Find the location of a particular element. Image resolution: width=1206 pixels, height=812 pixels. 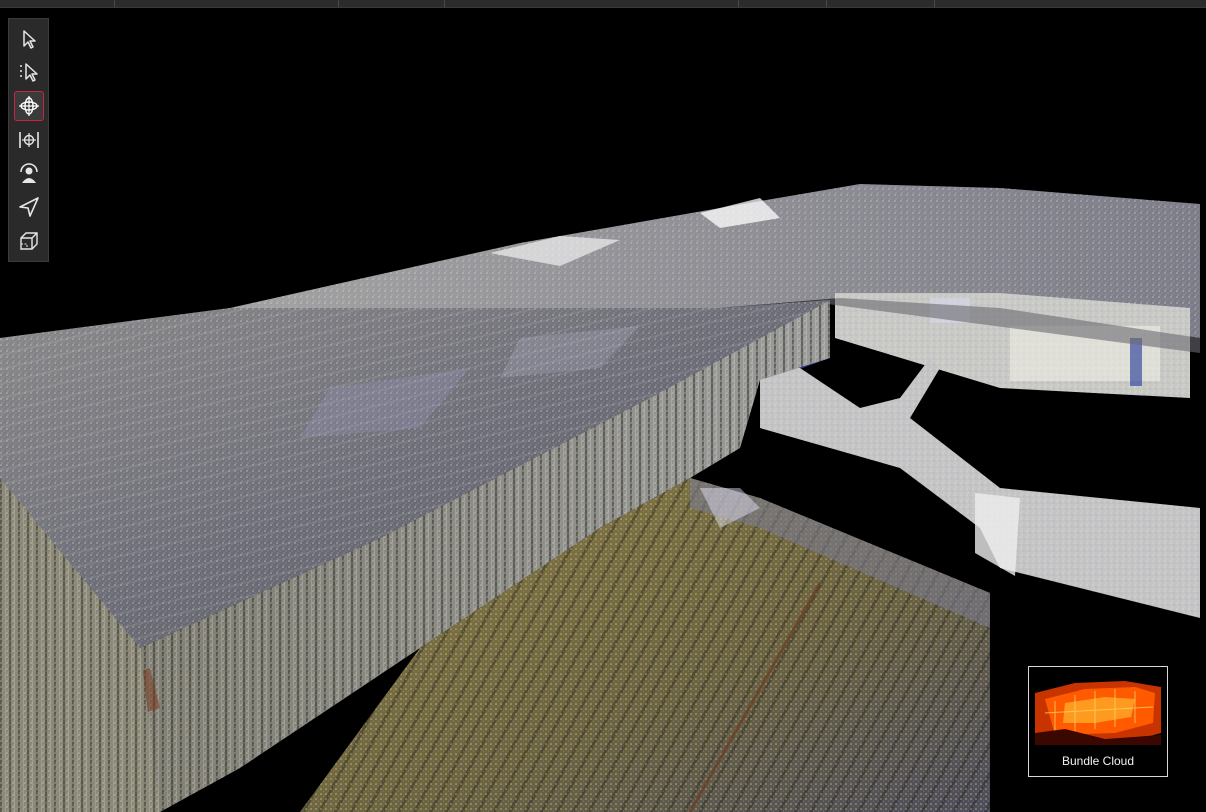

top-bar is located at coordinates (603, 4).